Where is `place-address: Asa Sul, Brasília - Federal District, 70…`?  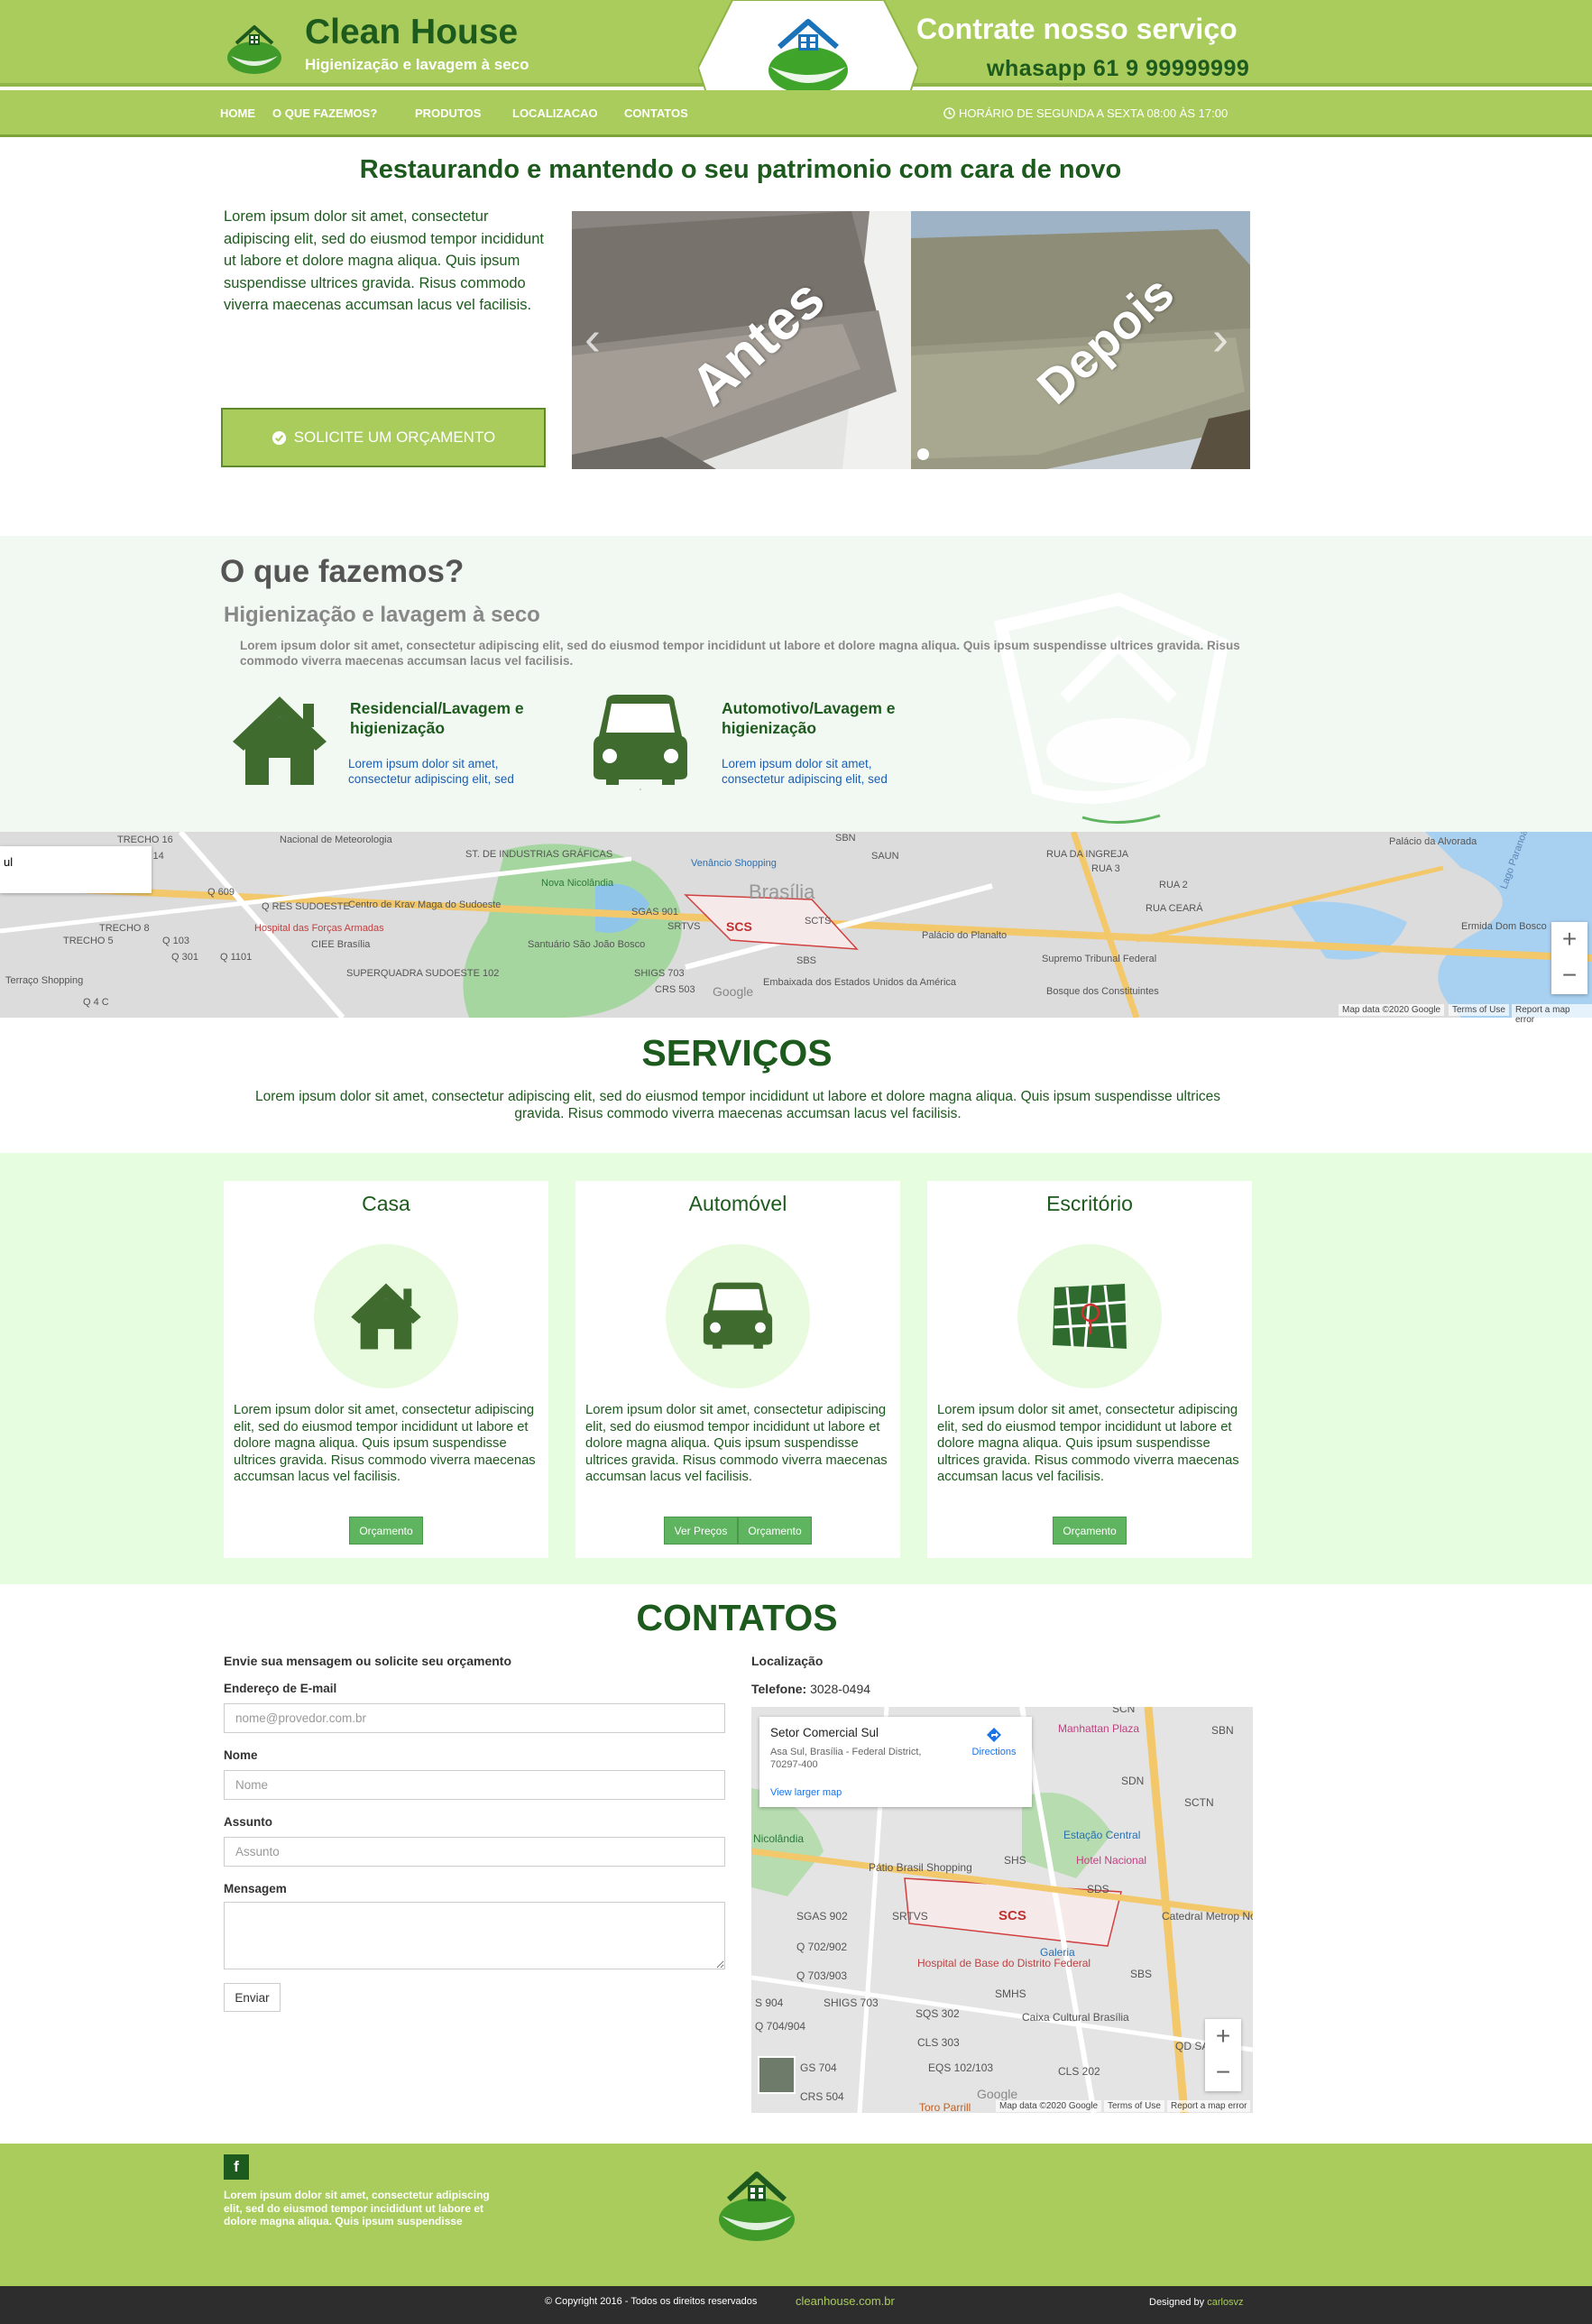 place-address: Asa Sul, Brasília - Federal District, 70… is located at coordinates (846, 1758).